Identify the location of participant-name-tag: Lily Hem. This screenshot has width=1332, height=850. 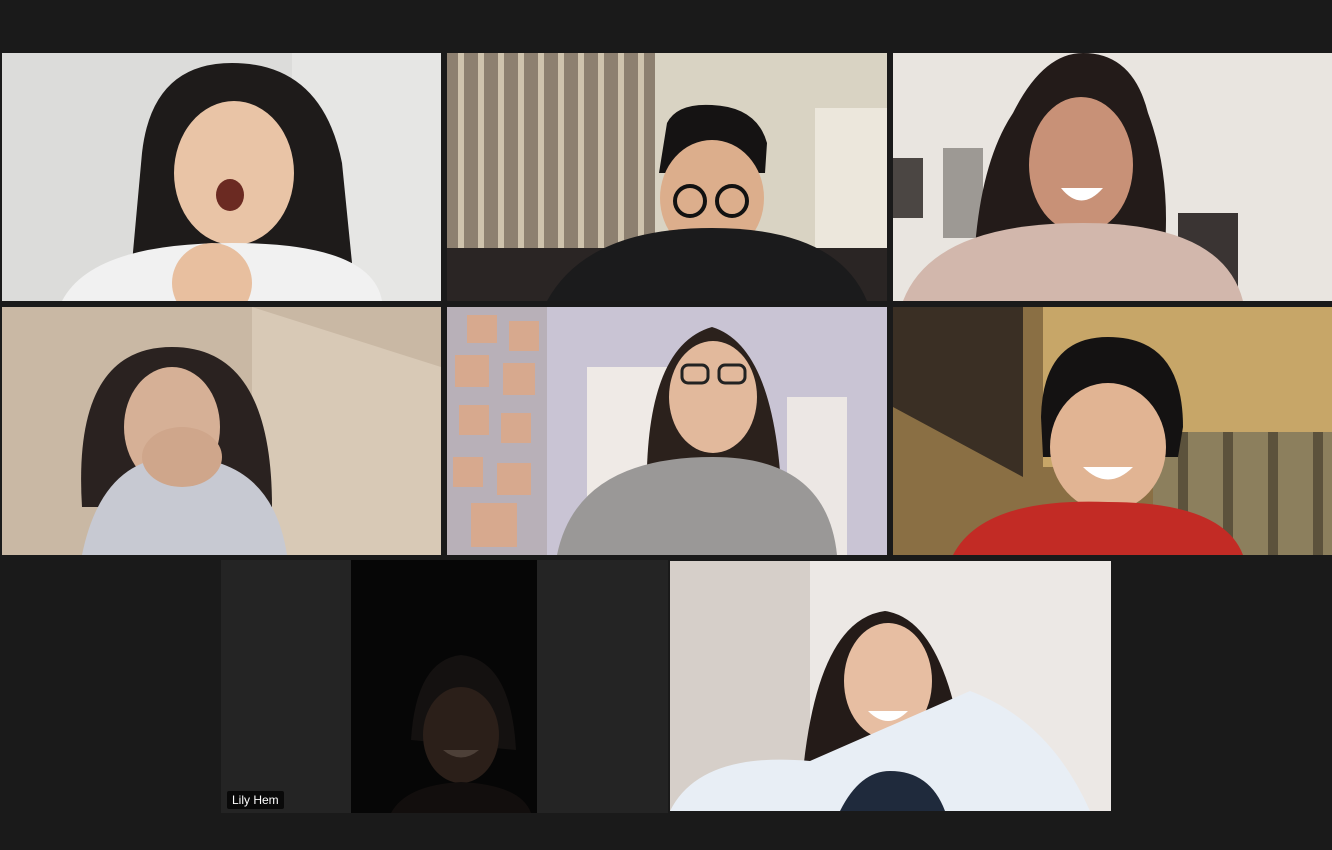
(255, 800).